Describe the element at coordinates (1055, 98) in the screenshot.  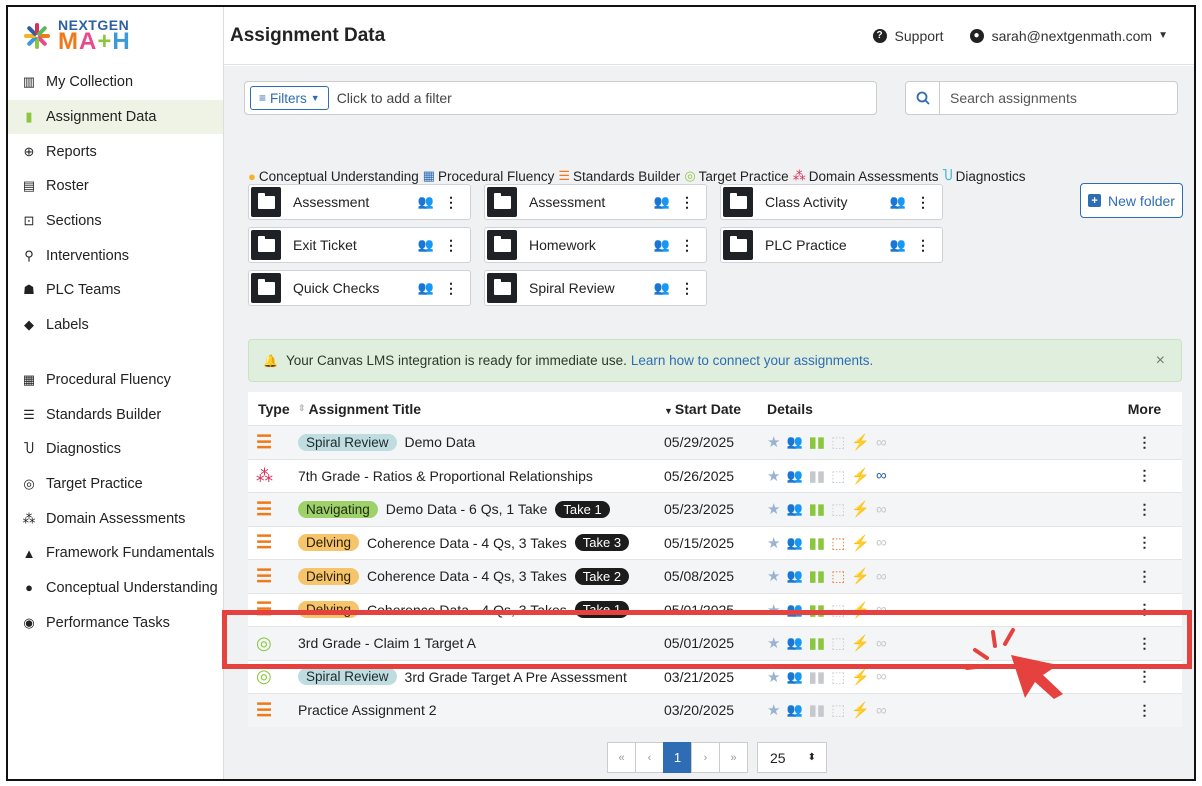
I see `search-input` at that location.